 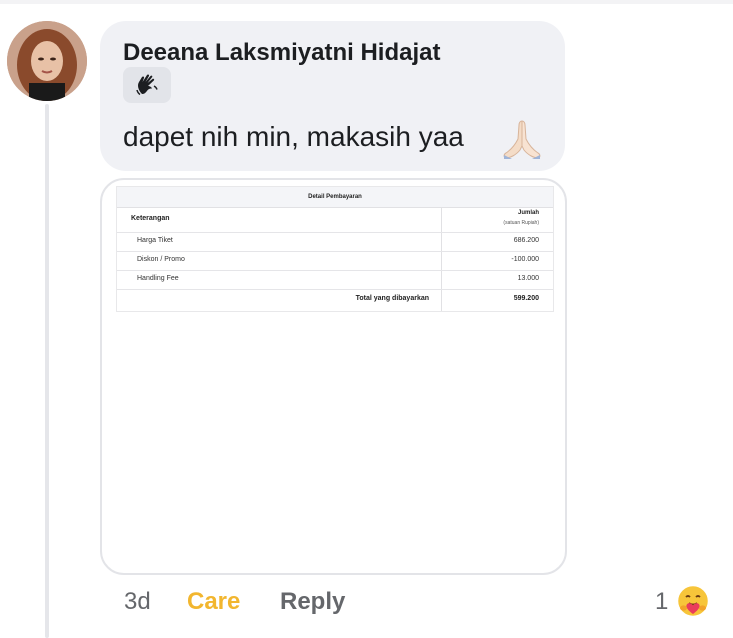 I want to click on thread-line, so click(x=47, y=371).